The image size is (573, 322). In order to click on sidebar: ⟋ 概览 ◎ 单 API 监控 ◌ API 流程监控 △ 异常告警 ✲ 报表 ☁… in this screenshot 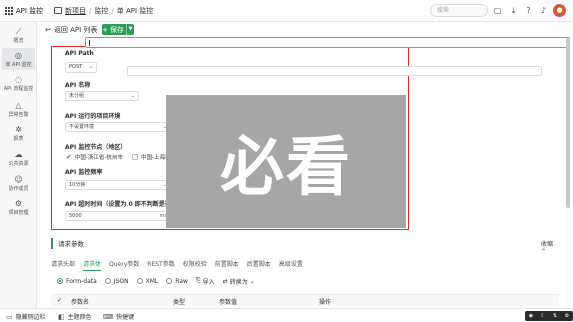, I will do `click(18, 165)`.